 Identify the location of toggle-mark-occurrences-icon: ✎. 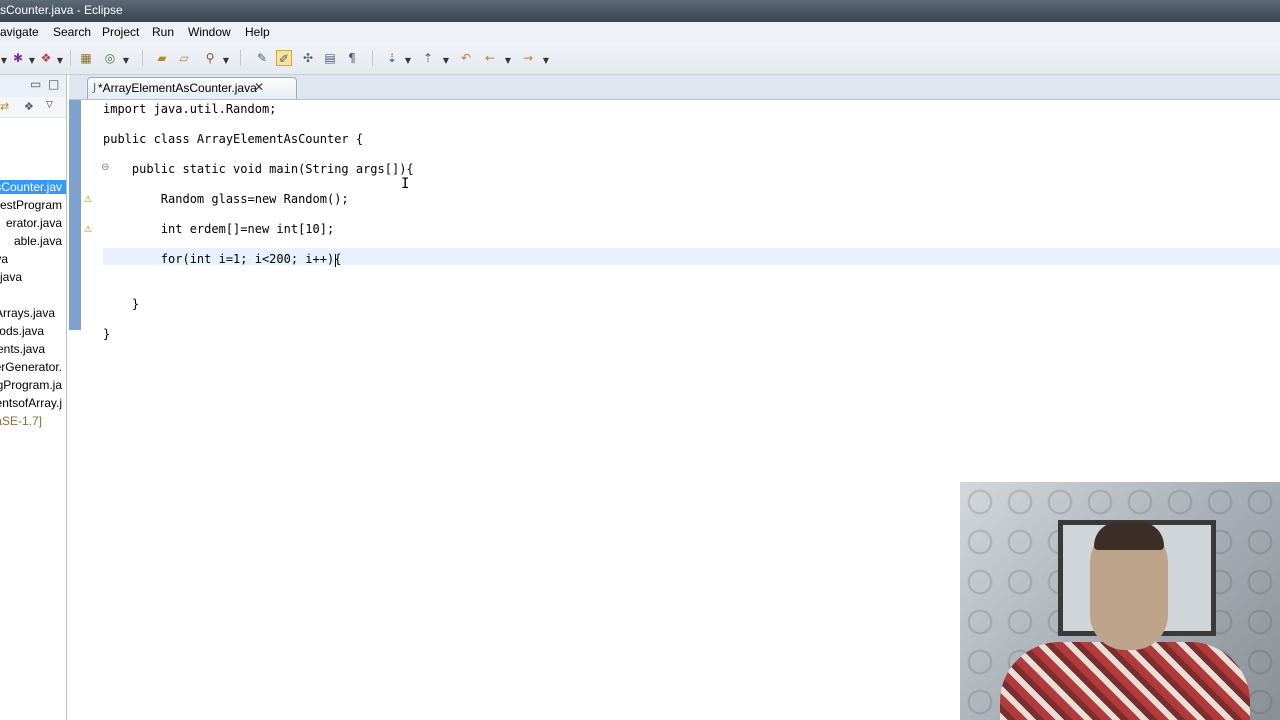
(262, 58).